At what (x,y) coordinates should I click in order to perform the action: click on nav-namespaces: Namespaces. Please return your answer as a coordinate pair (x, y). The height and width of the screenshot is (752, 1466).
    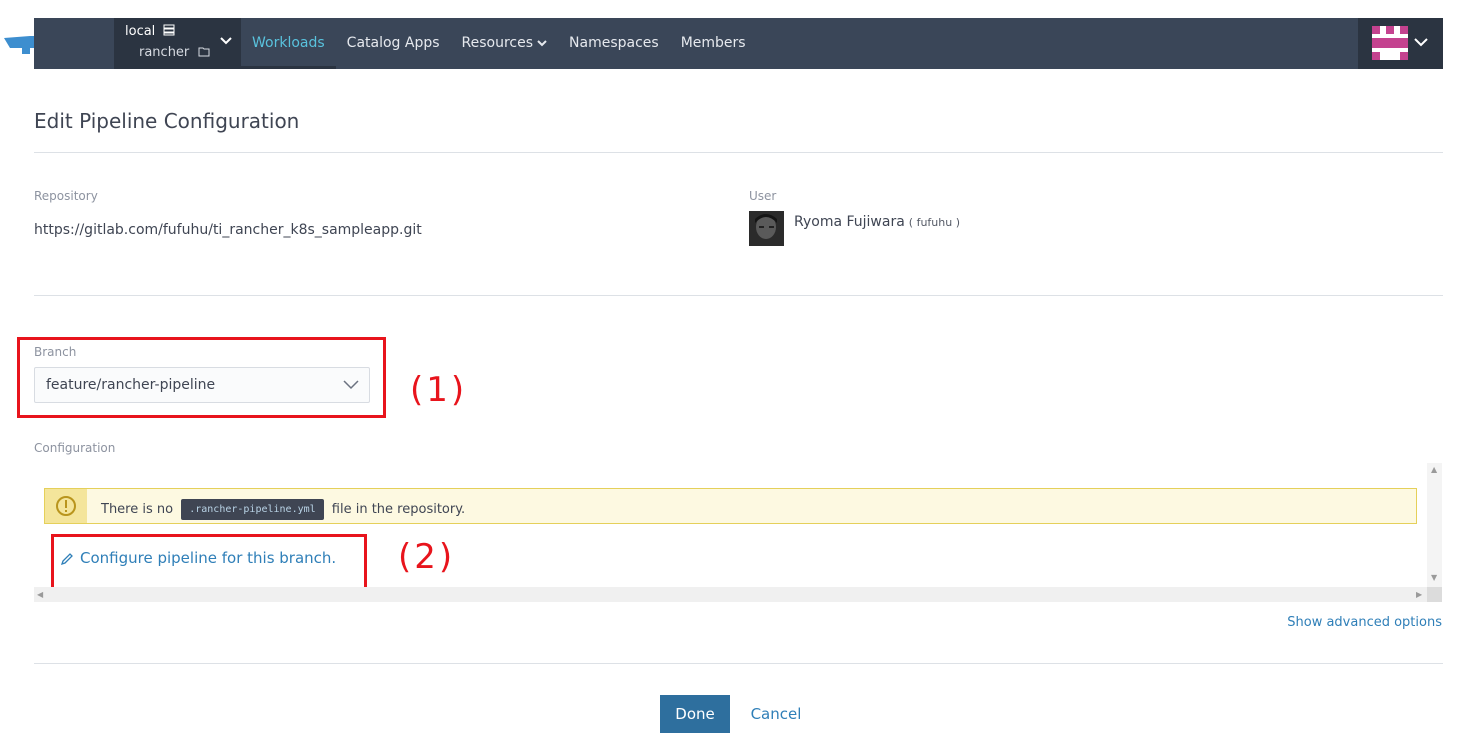
    Looking at the image, I should click on (614, 43).